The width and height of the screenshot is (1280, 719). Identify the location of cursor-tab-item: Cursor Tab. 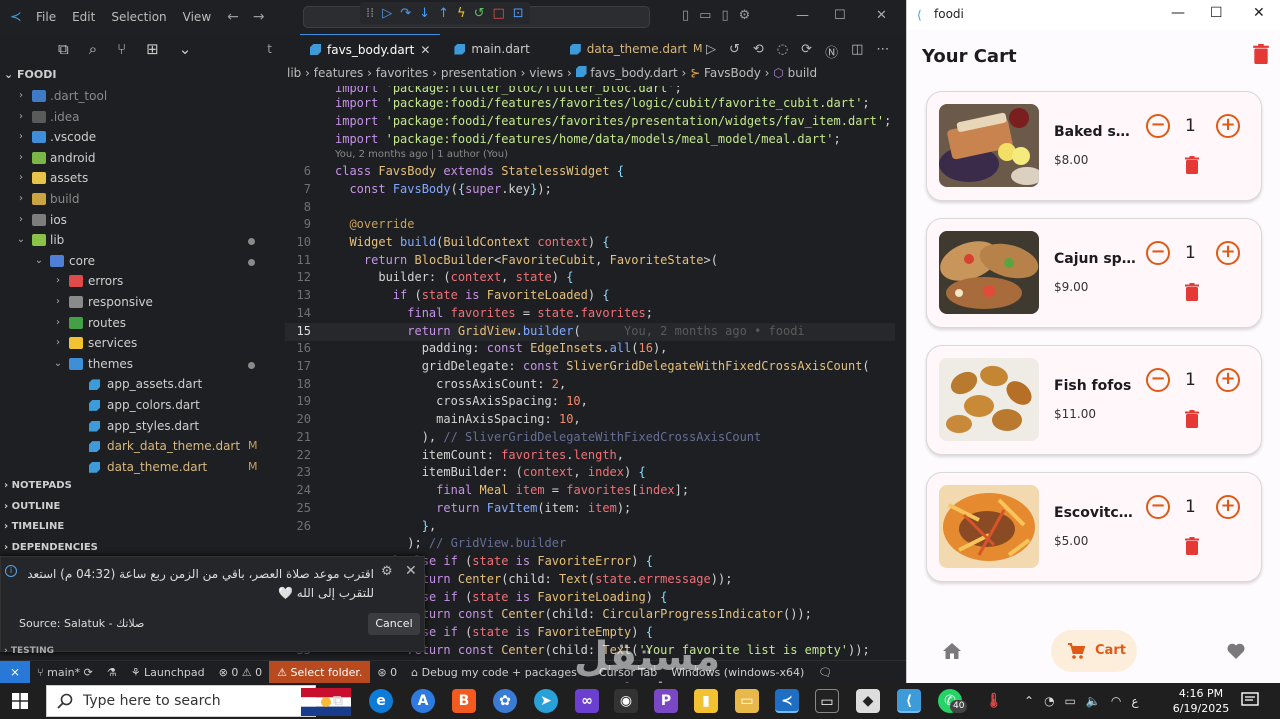
(628, 672).